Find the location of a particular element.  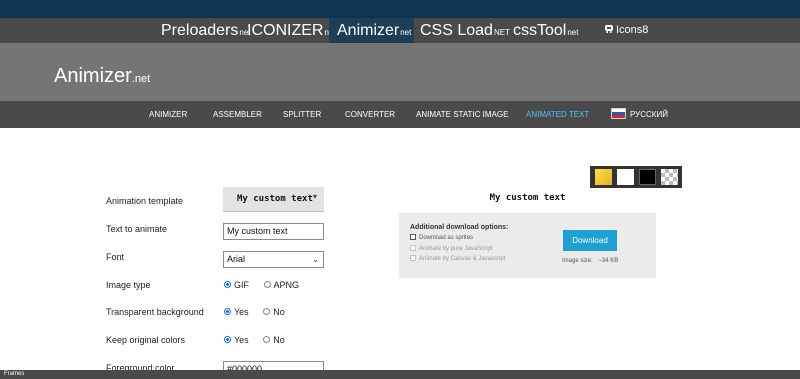

animate-by-js-option: Animate by pure JavaScript is located at coordinates (451, 249).